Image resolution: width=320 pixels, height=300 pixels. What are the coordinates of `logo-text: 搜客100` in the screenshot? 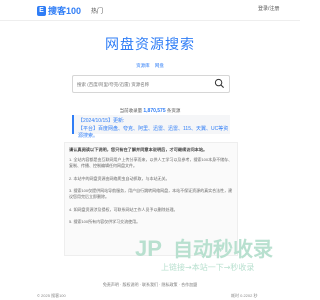 It's located at (65, 11).